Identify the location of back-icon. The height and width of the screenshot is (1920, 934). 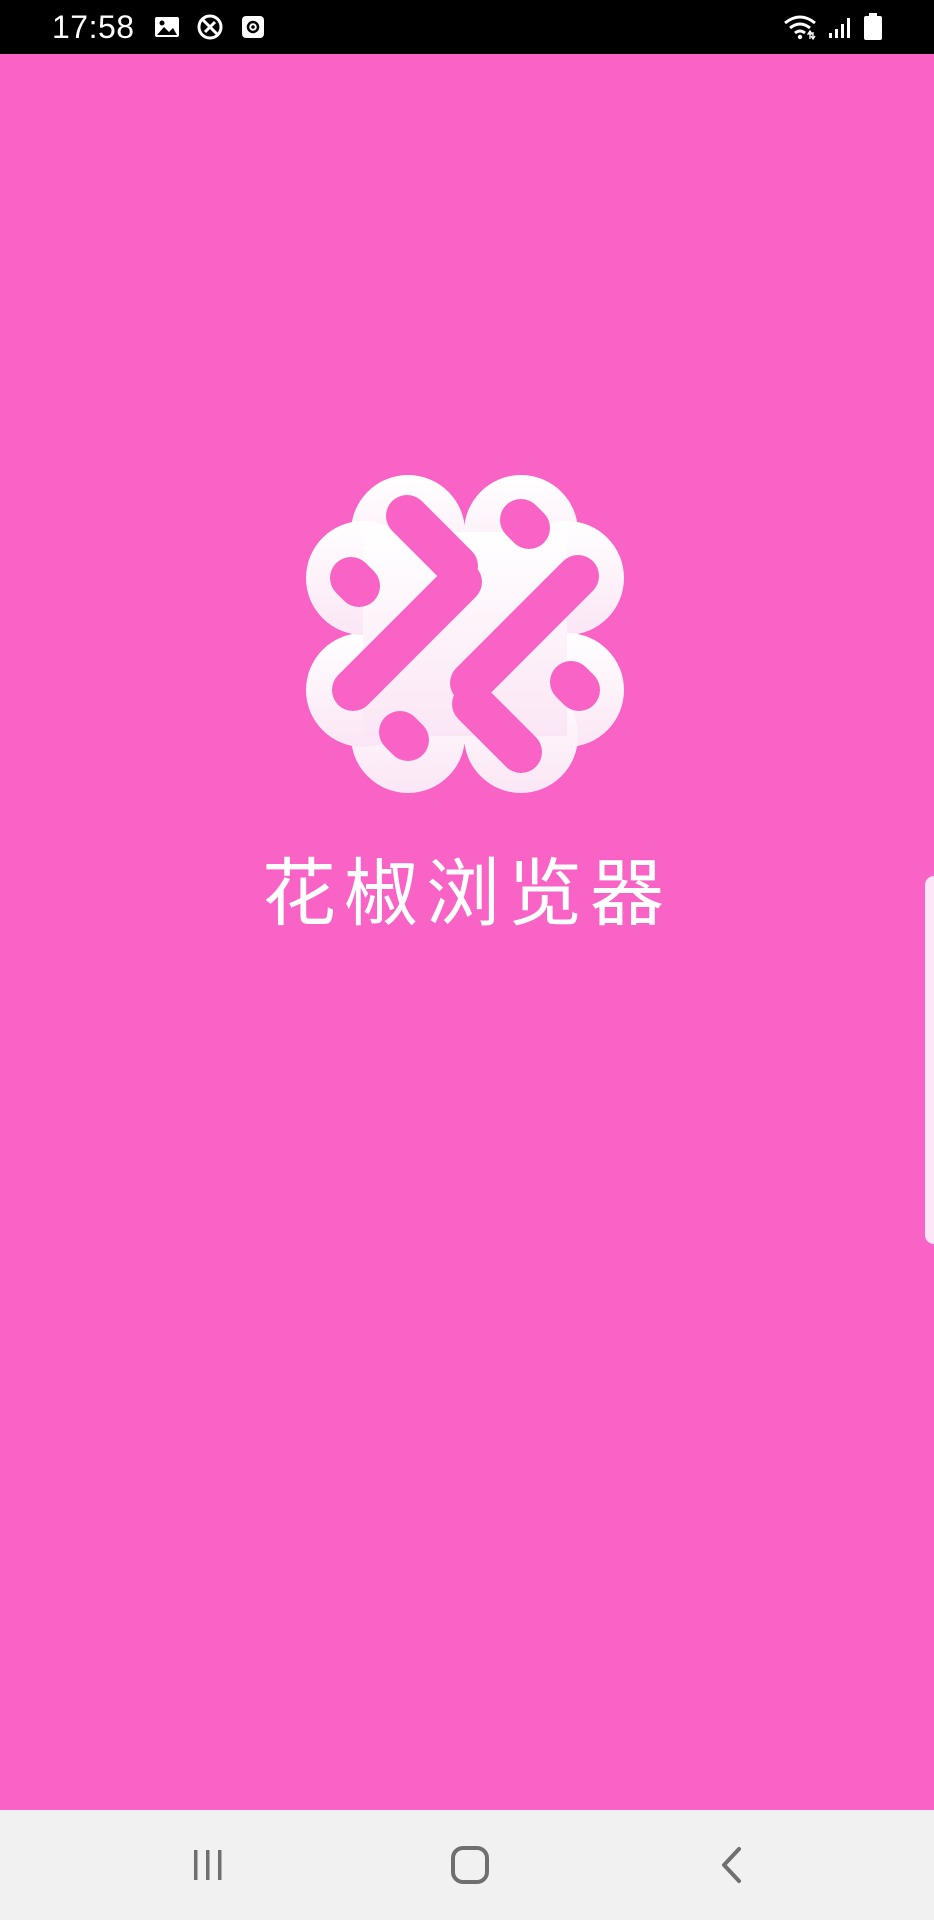
(731, 1865).